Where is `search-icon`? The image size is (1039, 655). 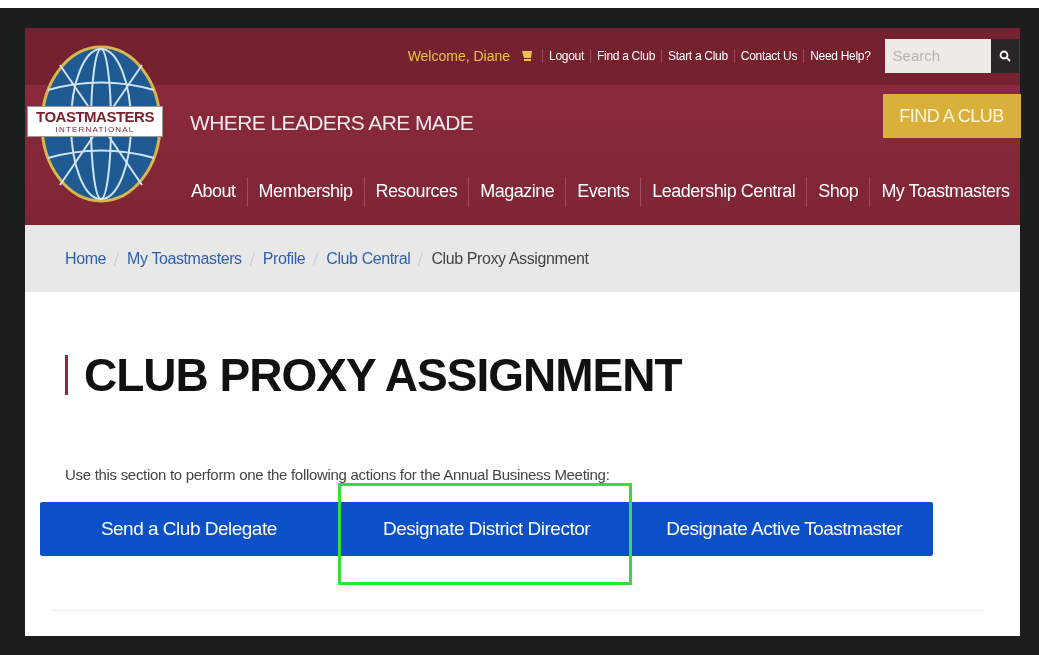 search-icon is located at coordinates (1004, 55).